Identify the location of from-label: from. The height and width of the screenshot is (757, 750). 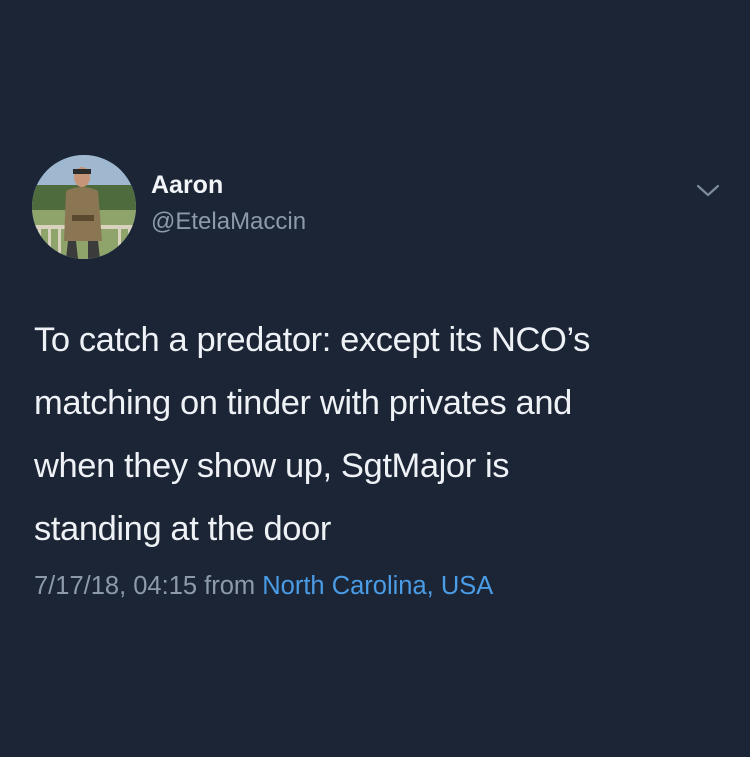
(230, 586).